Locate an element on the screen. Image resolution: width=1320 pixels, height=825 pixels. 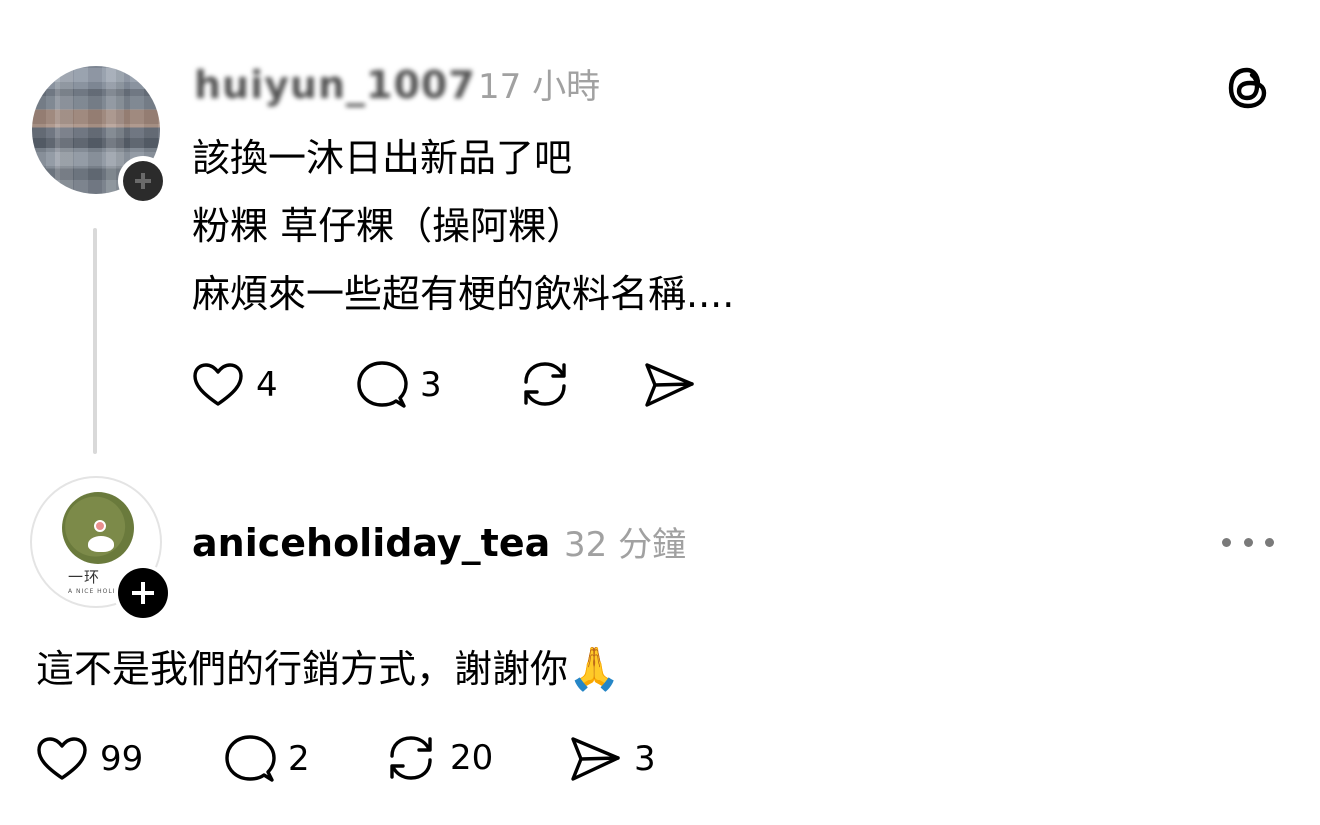
post-like-count: 4 is located at coordinates (267, 385).